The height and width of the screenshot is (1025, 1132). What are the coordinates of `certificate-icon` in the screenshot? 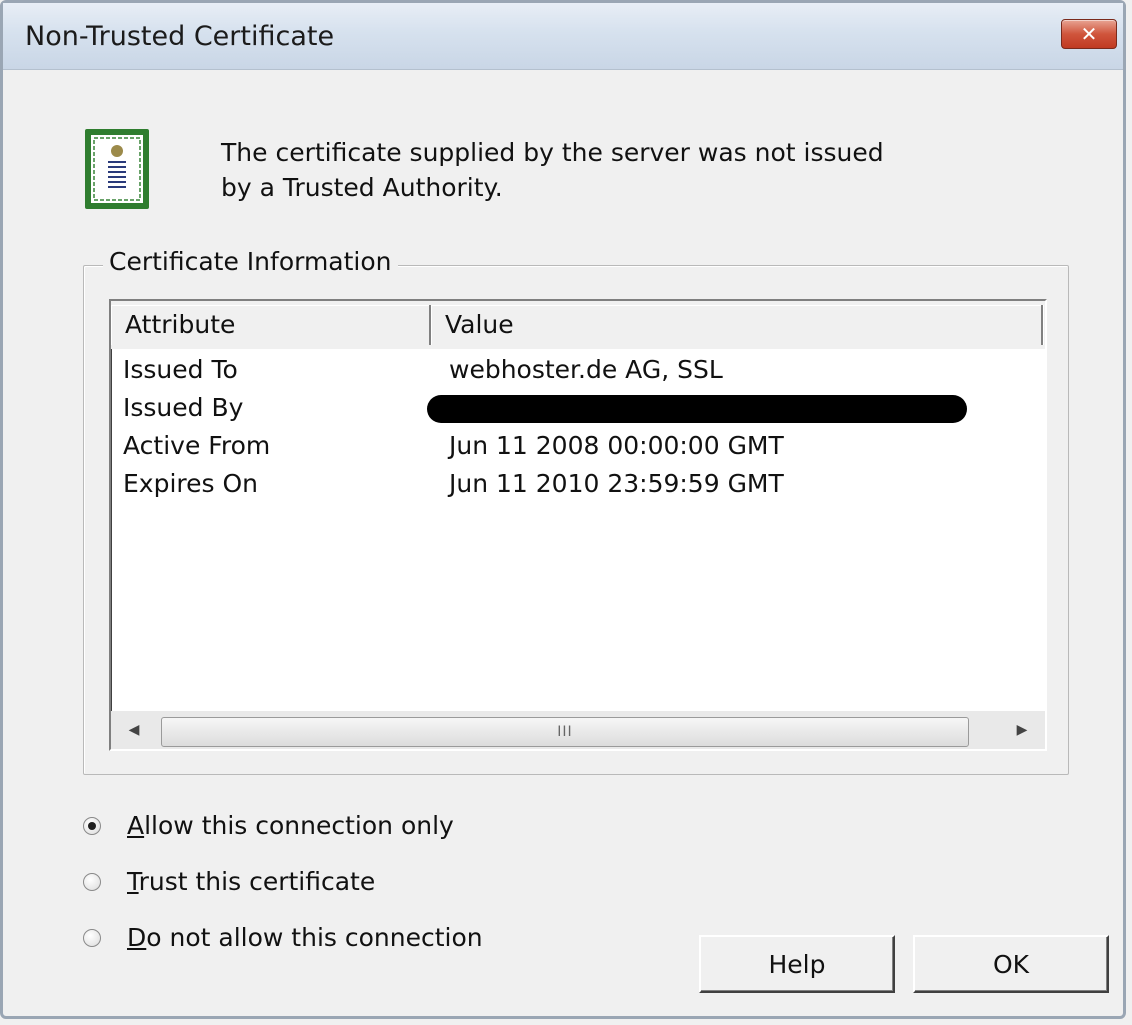 It's located at (117, 169).